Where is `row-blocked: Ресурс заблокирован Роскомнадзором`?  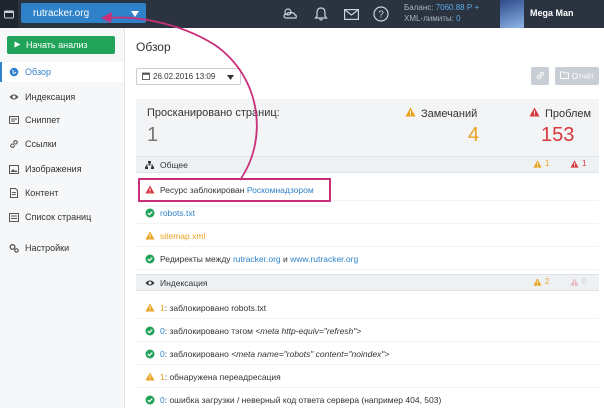 row-blocked: Ресурс заблокирован Роскомнадзором is located at coordinates (367, 190).